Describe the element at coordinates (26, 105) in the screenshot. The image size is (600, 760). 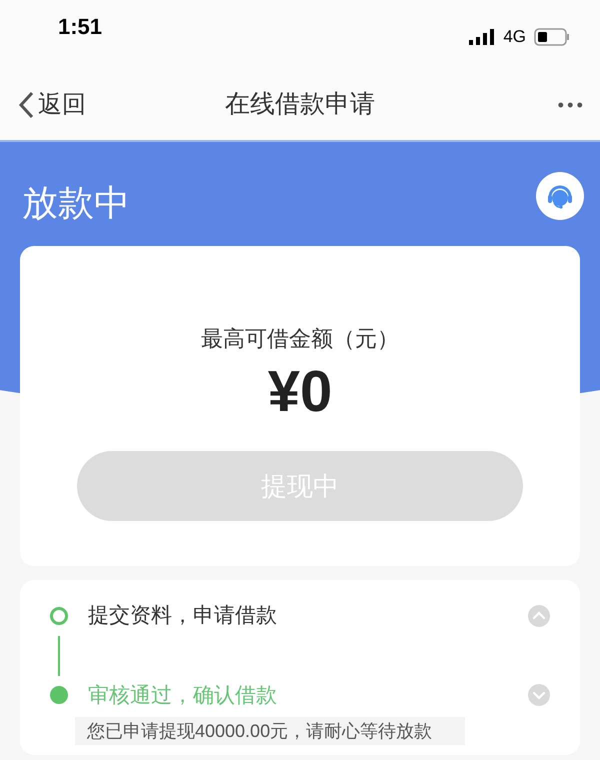
I see `back-chevron-icon` at that location.